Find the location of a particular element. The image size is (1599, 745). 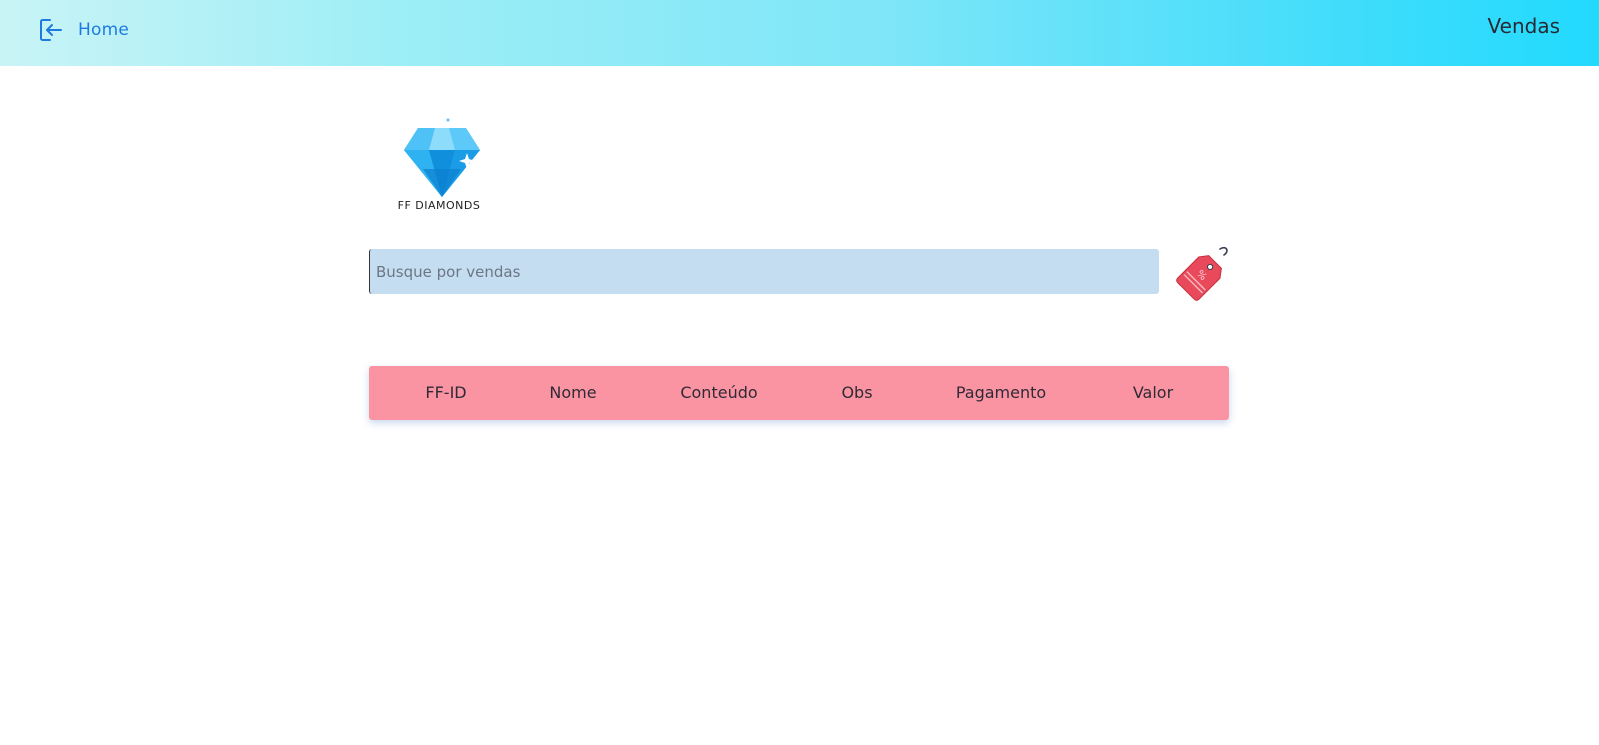

search-input is located at coordinates (764, 271).